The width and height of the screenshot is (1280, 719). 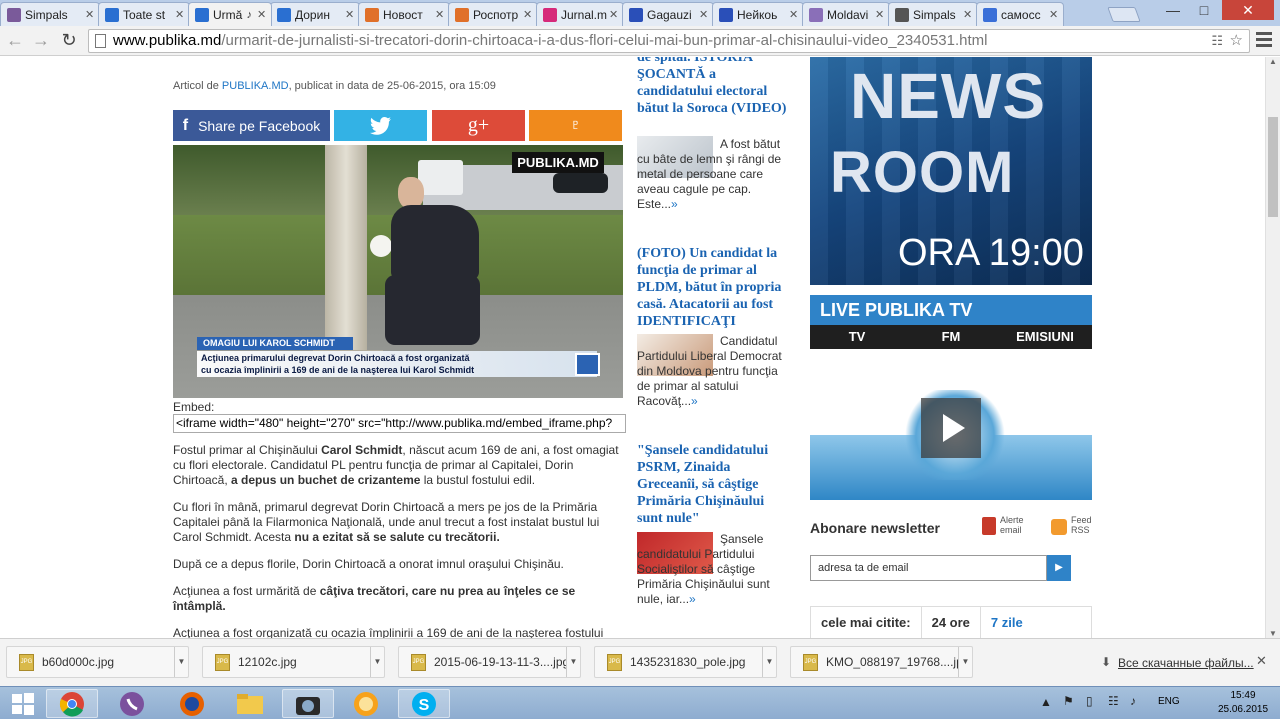 I want to click on tray-volume-icon: ♪, so click(x=1133, y=701).